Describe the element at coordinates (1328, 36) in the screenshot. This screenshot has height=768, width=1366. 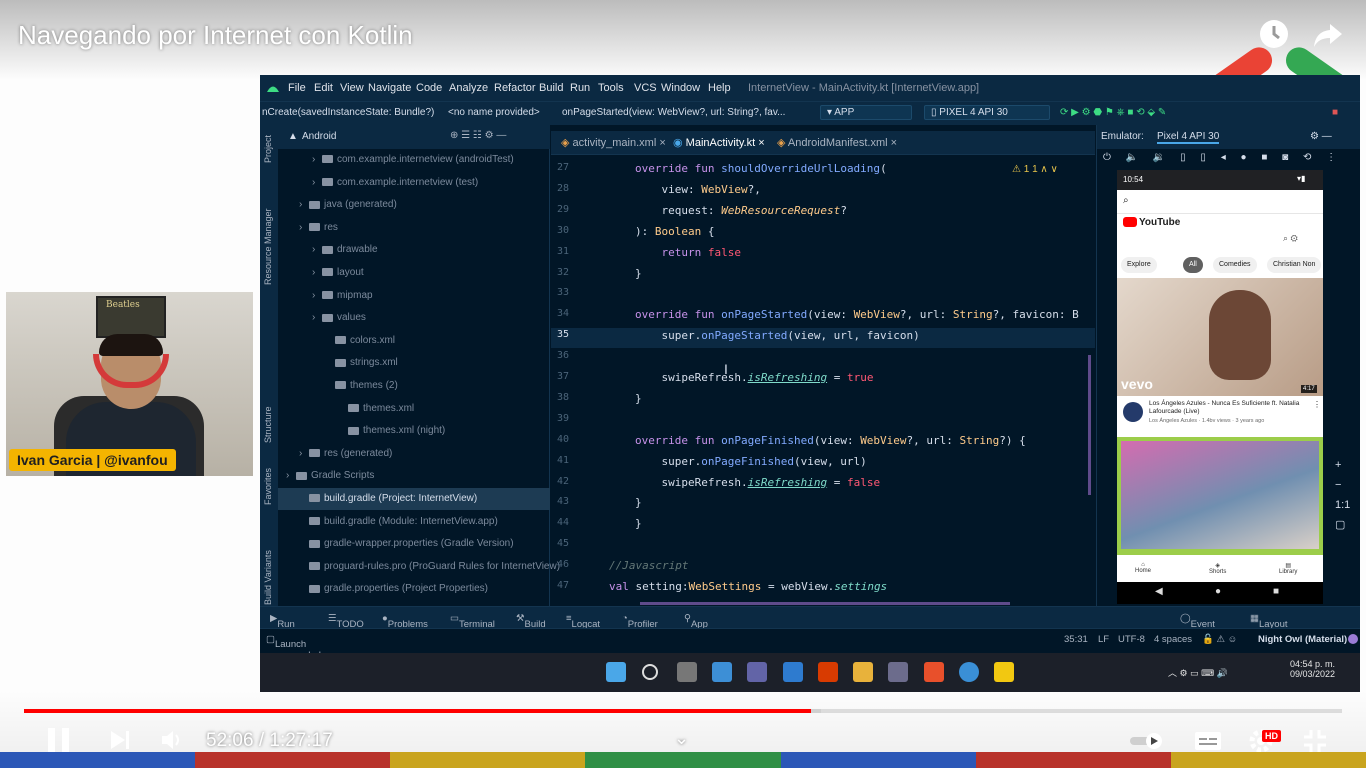
I see `share-arrow-icon` at that location.